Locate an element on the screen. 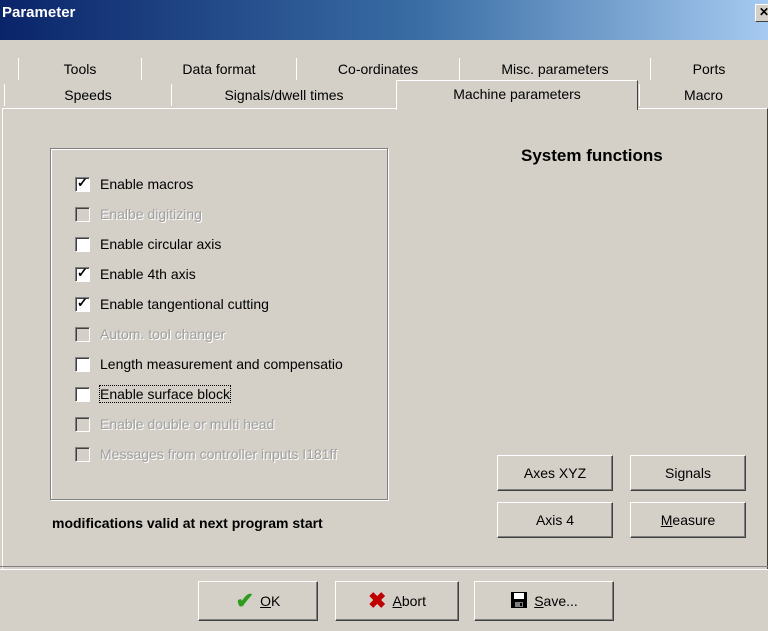 The height and width of the screenshot is (631, 768). tab-label: Data format is located at coordinates (219, 69).